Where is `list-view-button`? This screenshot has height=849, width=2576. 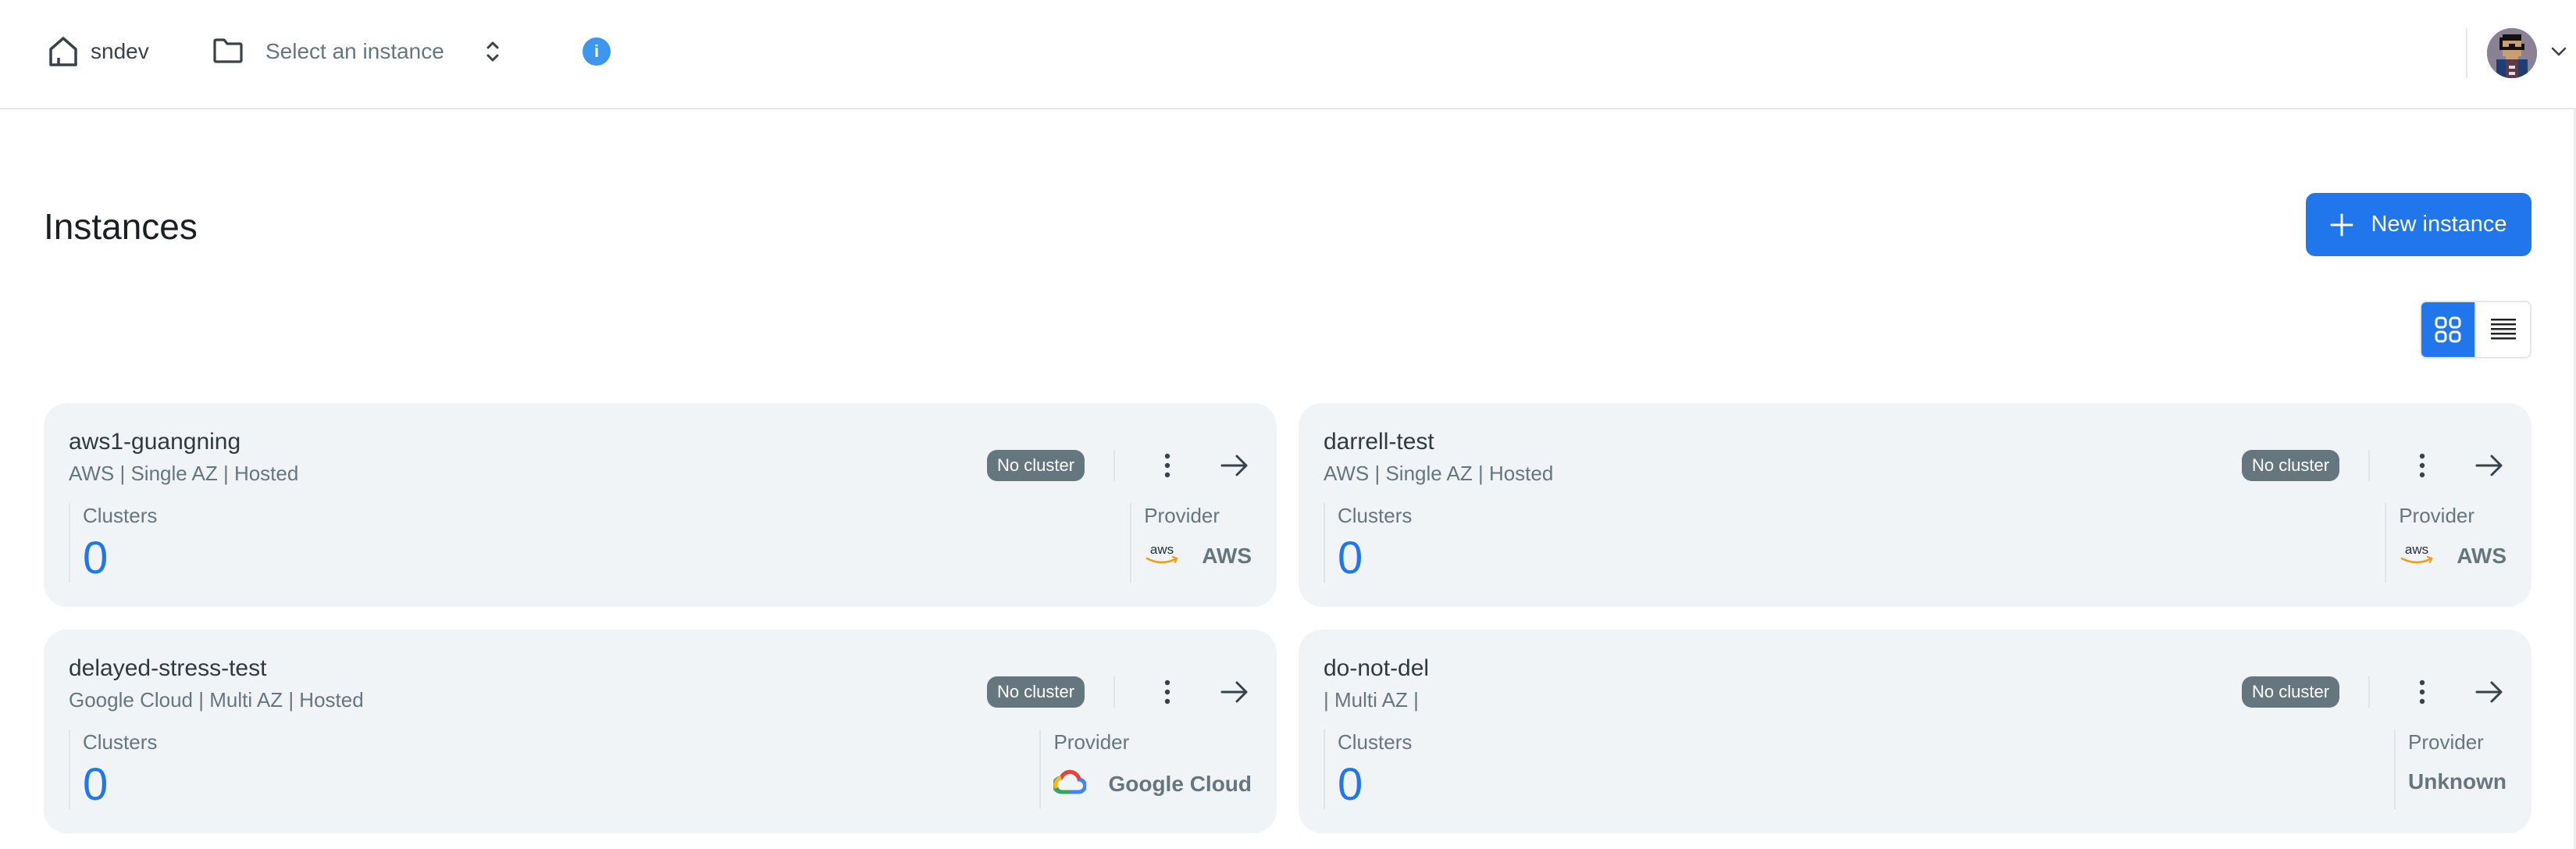
list-view-button is located at coordinates (2502, 329).